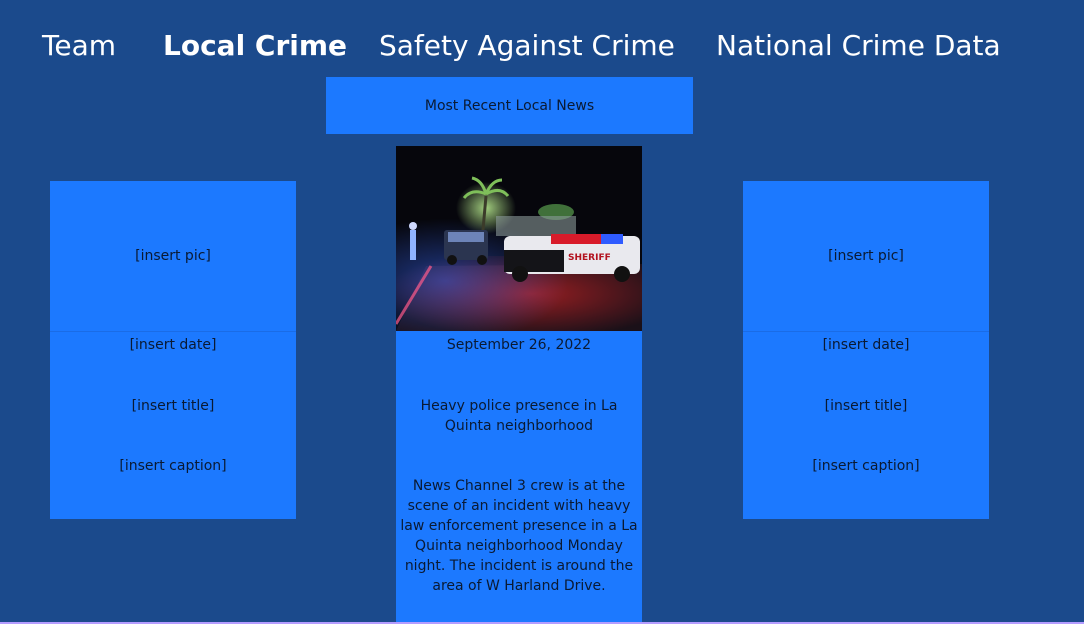 The height and width of the screenshot is (629, 1084). I want to click on page-bottom-divider, so click(542, 625).